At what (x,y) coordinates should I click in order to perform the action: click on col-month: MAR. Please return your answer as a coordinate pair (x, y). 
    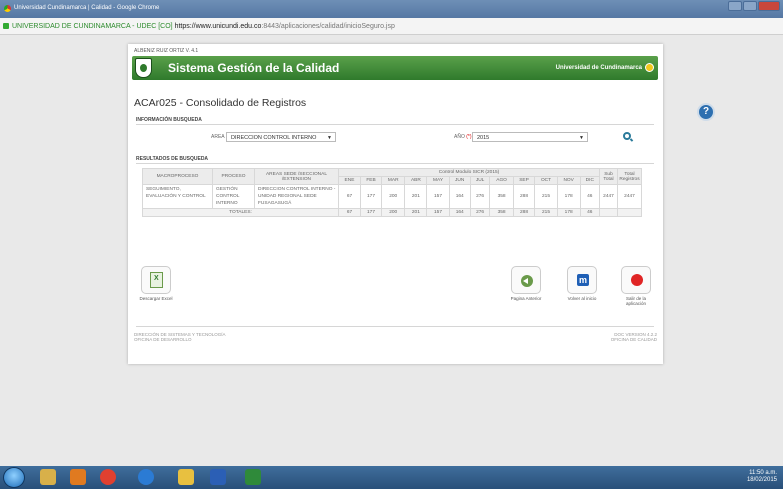
    Looking at the image, I should click on (393, 180).